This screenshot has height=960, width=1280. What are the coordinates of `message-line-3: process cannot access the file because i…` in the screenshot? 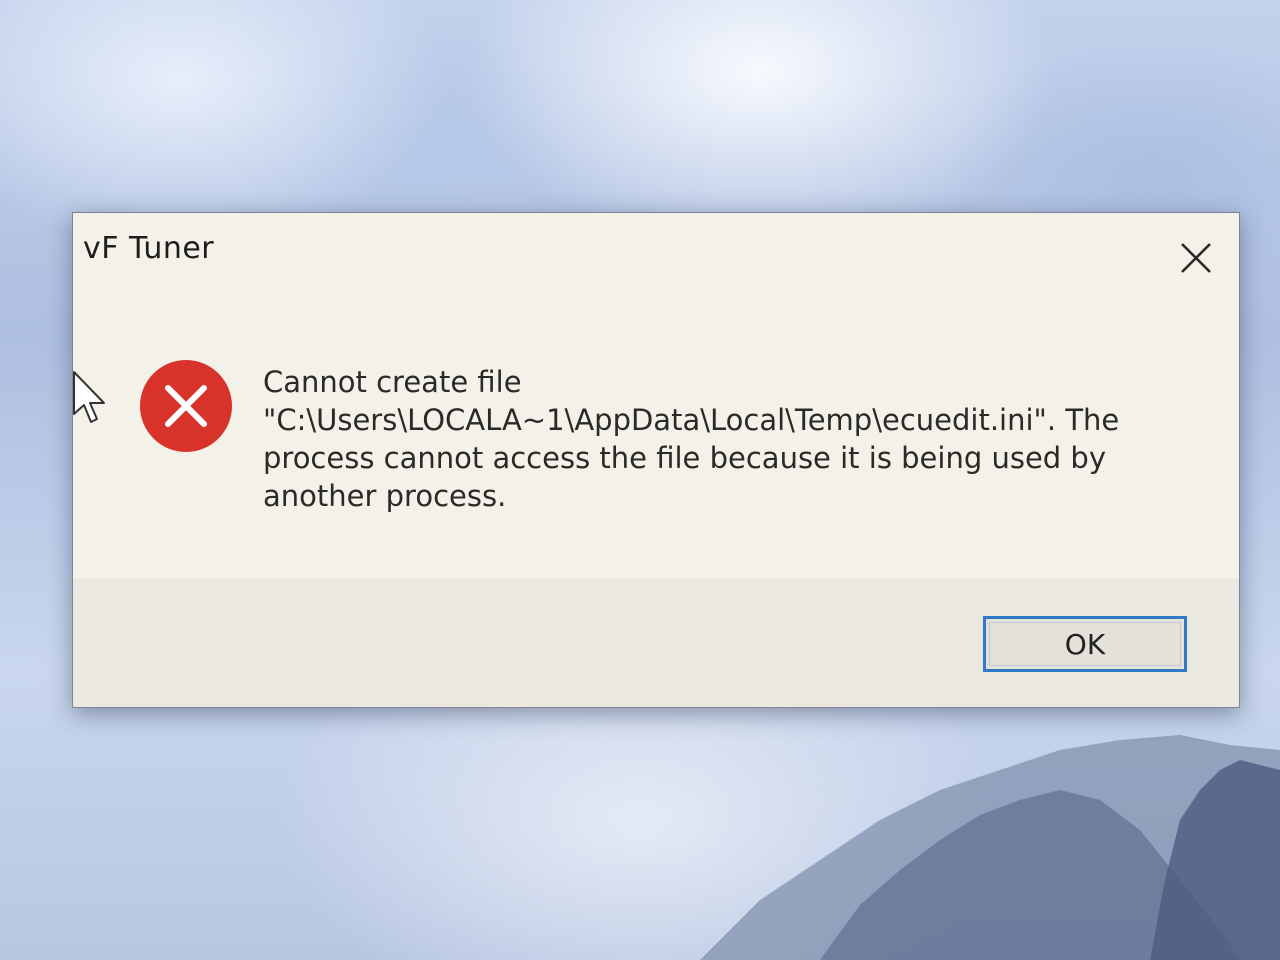 It's located at (684, 458).